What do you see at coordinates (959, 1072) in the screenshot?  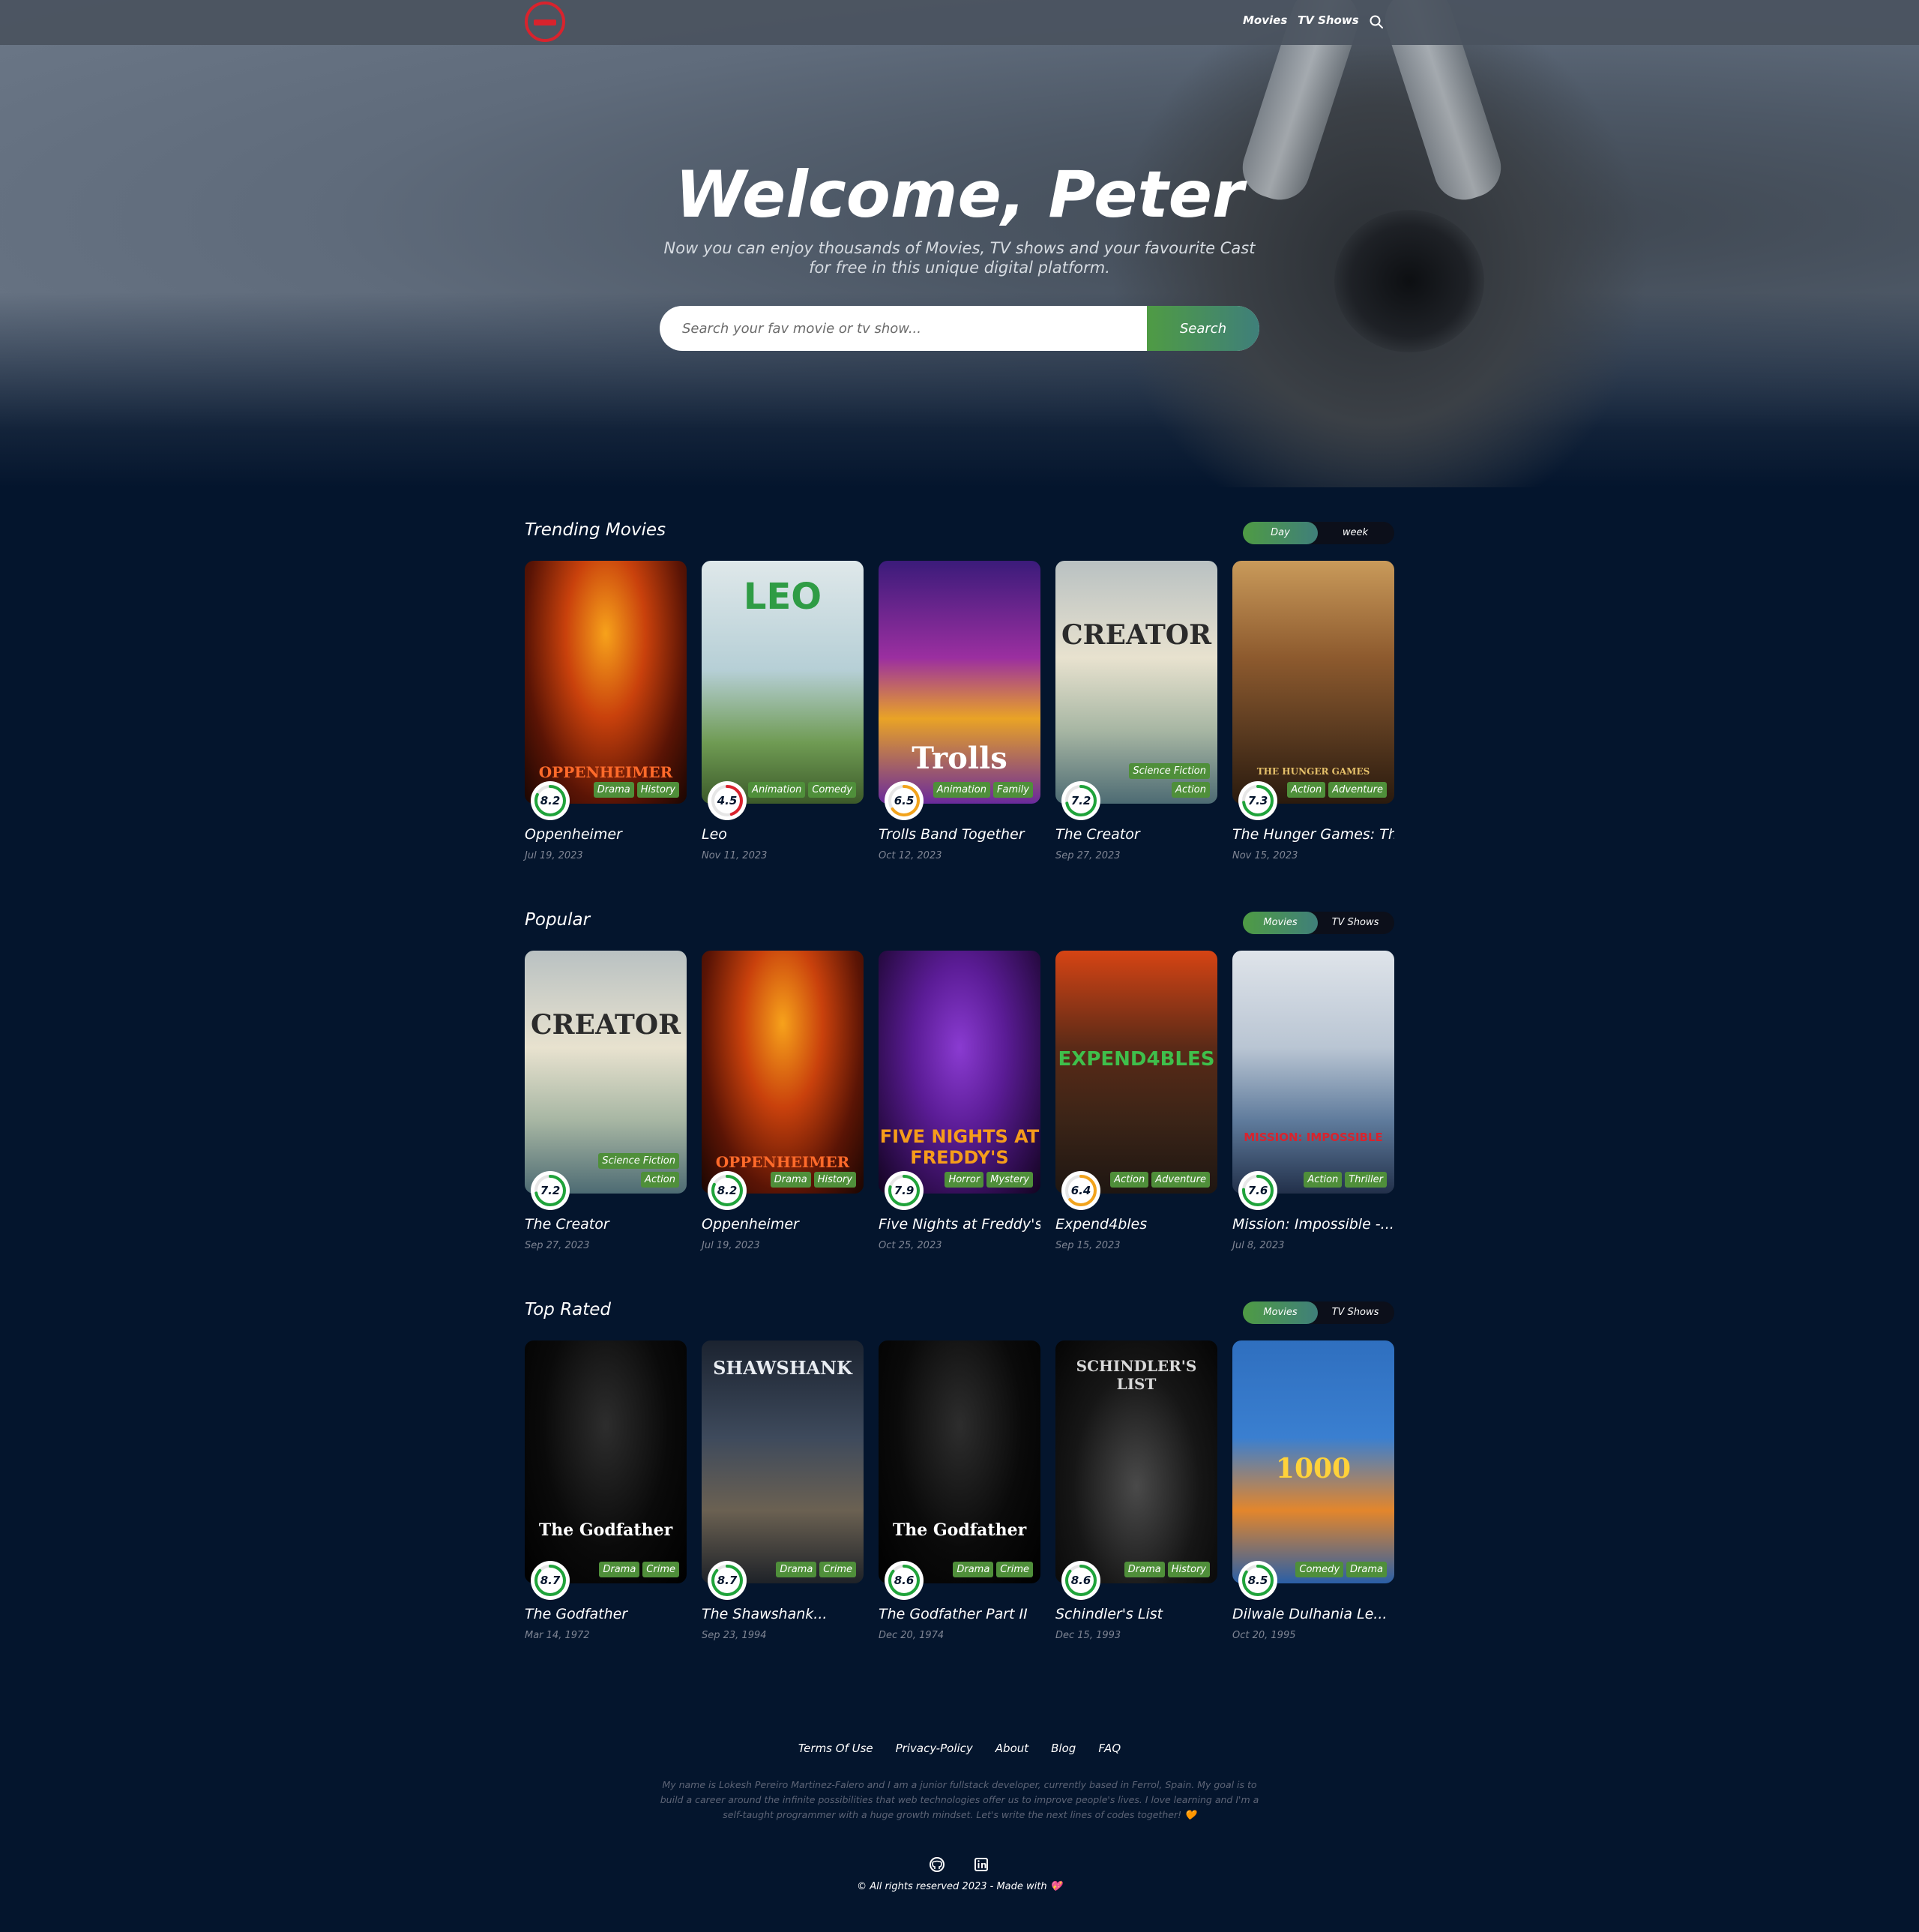 I see `movie-poster: FIVE NIGHTS AT FREDDY'S Horror Mystery` at bounding box center [959, 1072].